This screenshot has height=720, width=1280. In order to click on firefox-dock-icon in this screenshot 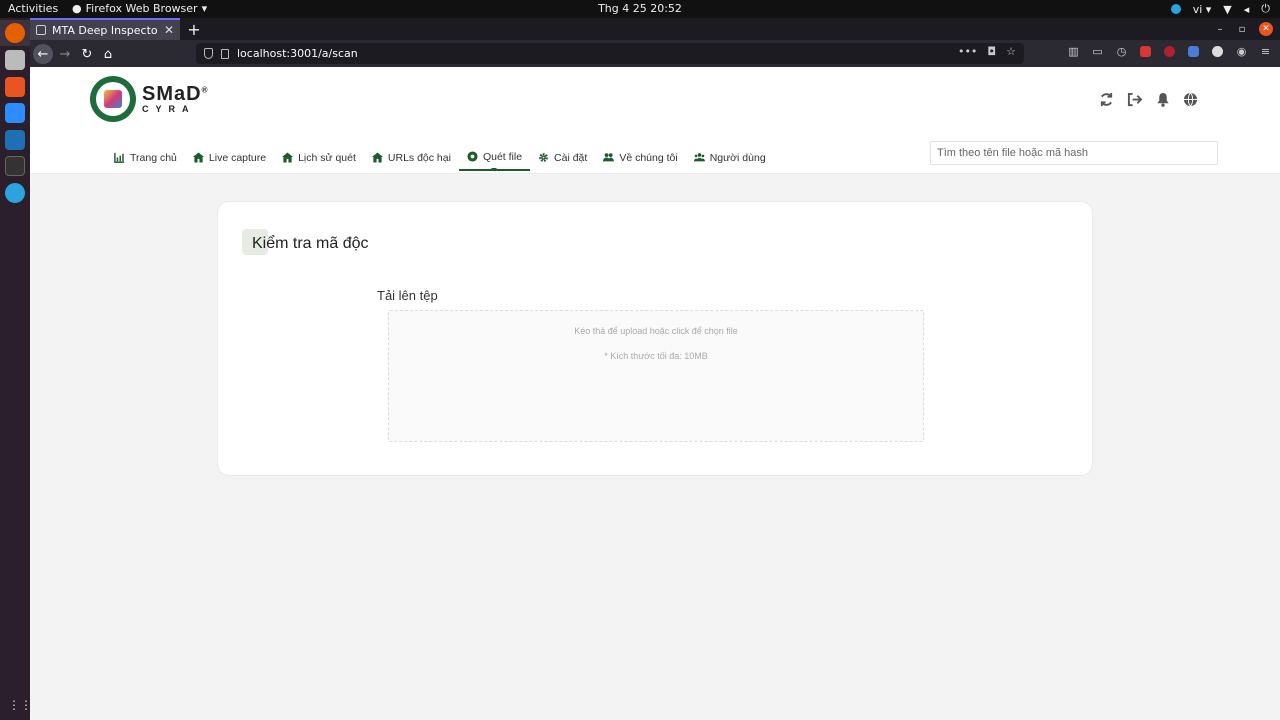, I will do `click(15, 33)`.